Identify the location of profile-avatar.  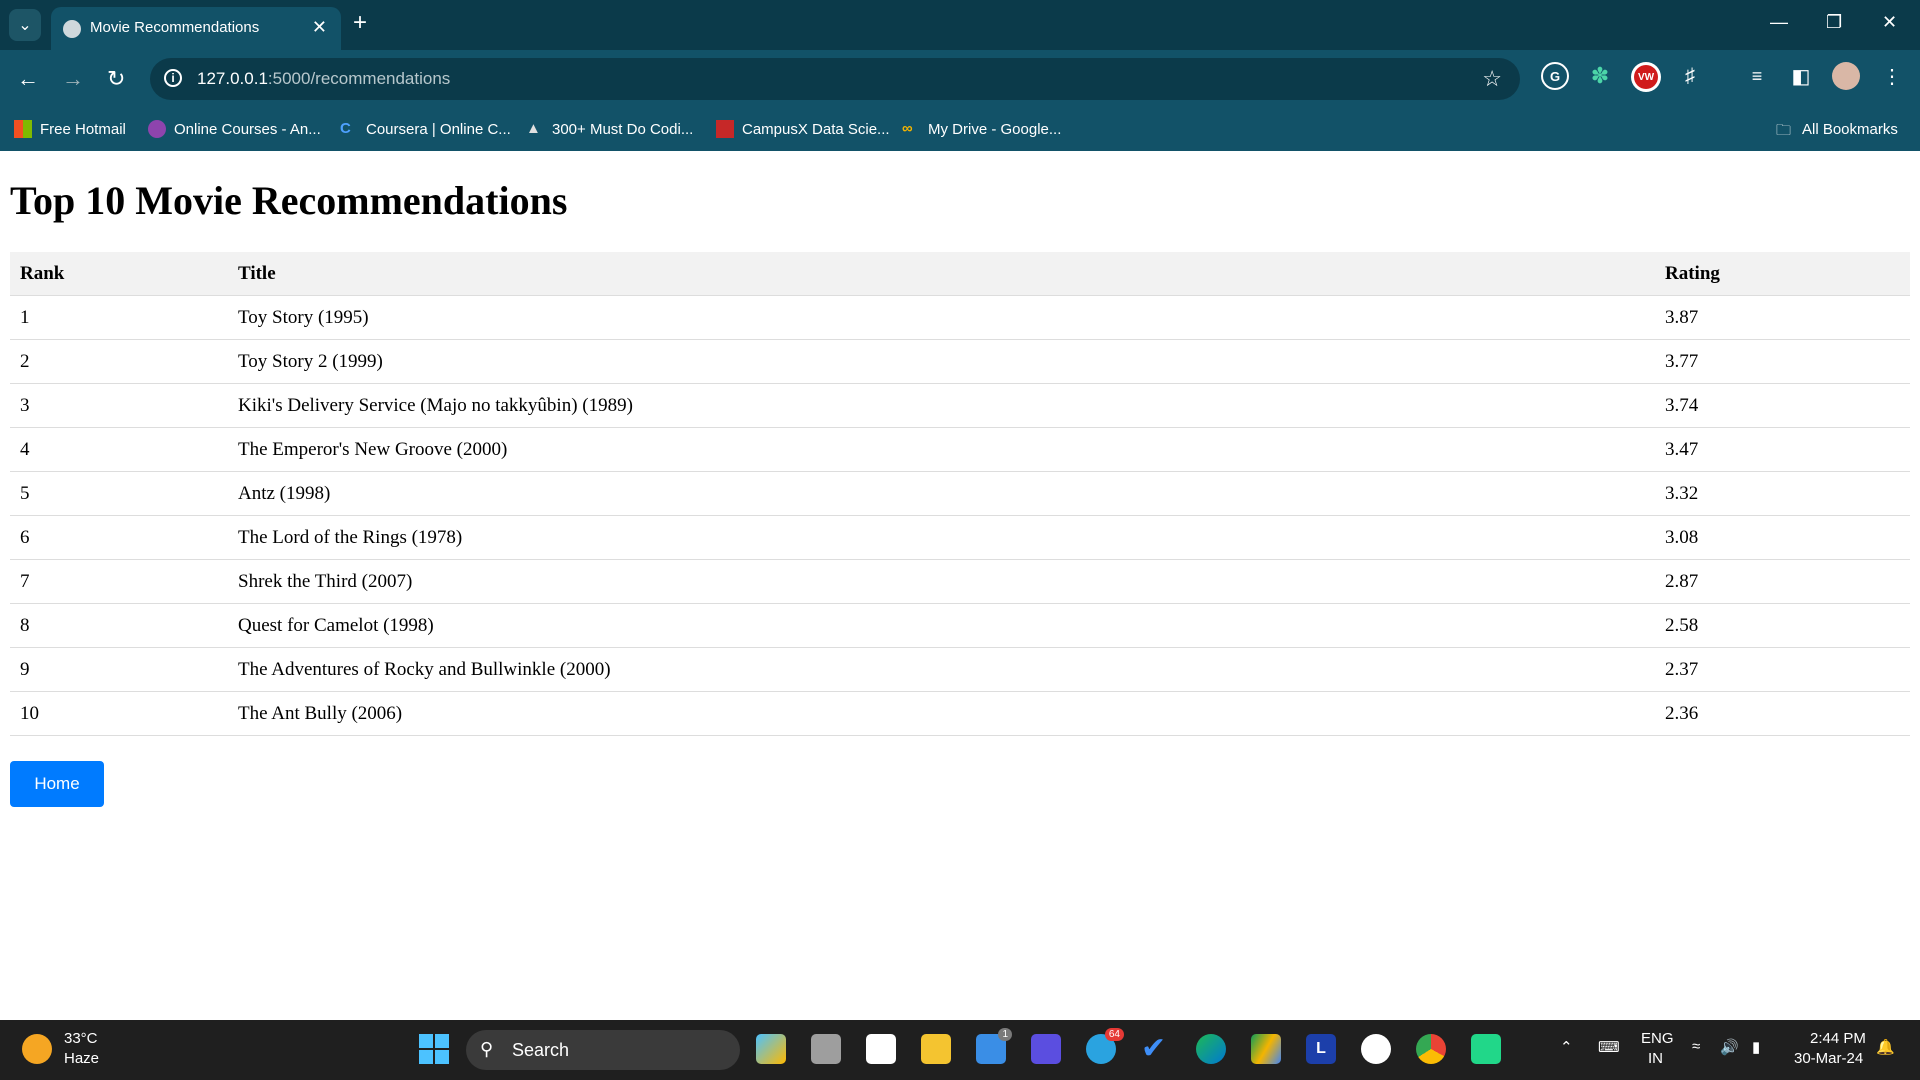
(1846, 76).